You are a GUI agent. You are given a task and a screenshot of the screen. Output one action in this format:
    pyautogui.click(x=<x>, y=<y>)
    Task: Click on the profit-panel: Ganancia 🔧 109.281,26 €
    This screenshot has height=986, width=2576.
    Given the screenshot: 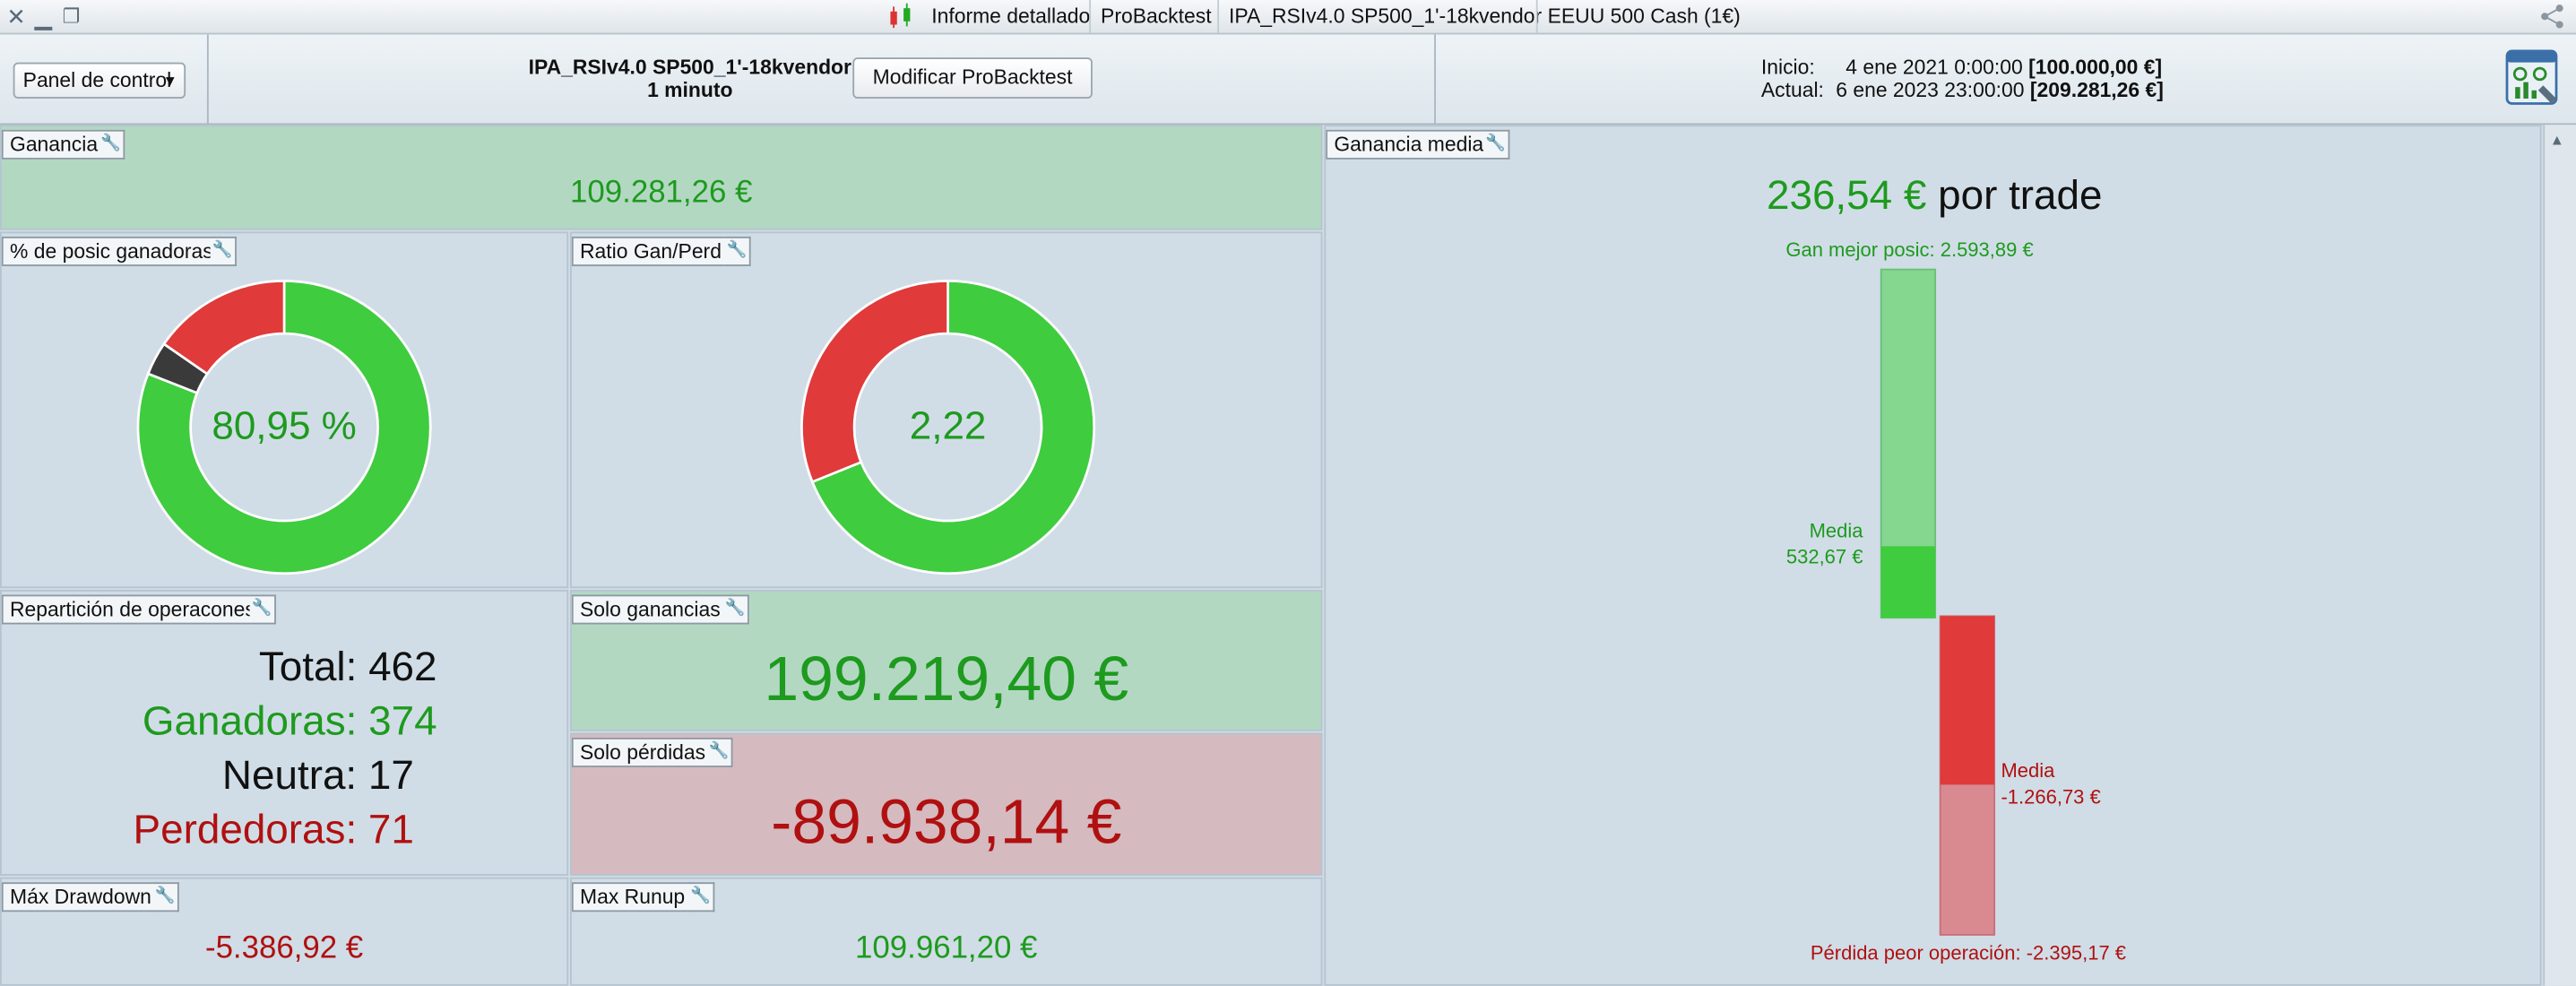 What is the action you would take?
    pyautogui.click(x=661, y=177)
    